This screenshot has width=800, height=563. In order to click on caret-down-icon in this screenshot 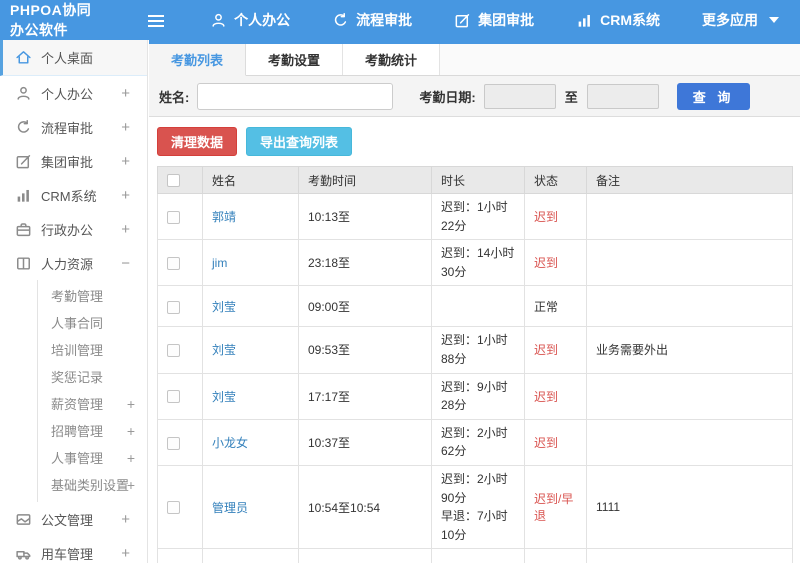, I will do `click(774, 20)`.